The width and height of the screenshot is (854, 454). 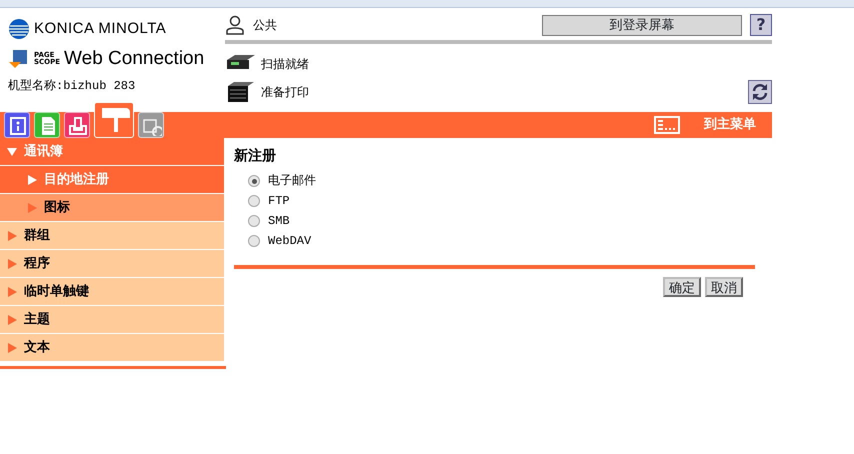 I want to click on brand-name: KONICA MINOLTA, so click(x=100, y=29).